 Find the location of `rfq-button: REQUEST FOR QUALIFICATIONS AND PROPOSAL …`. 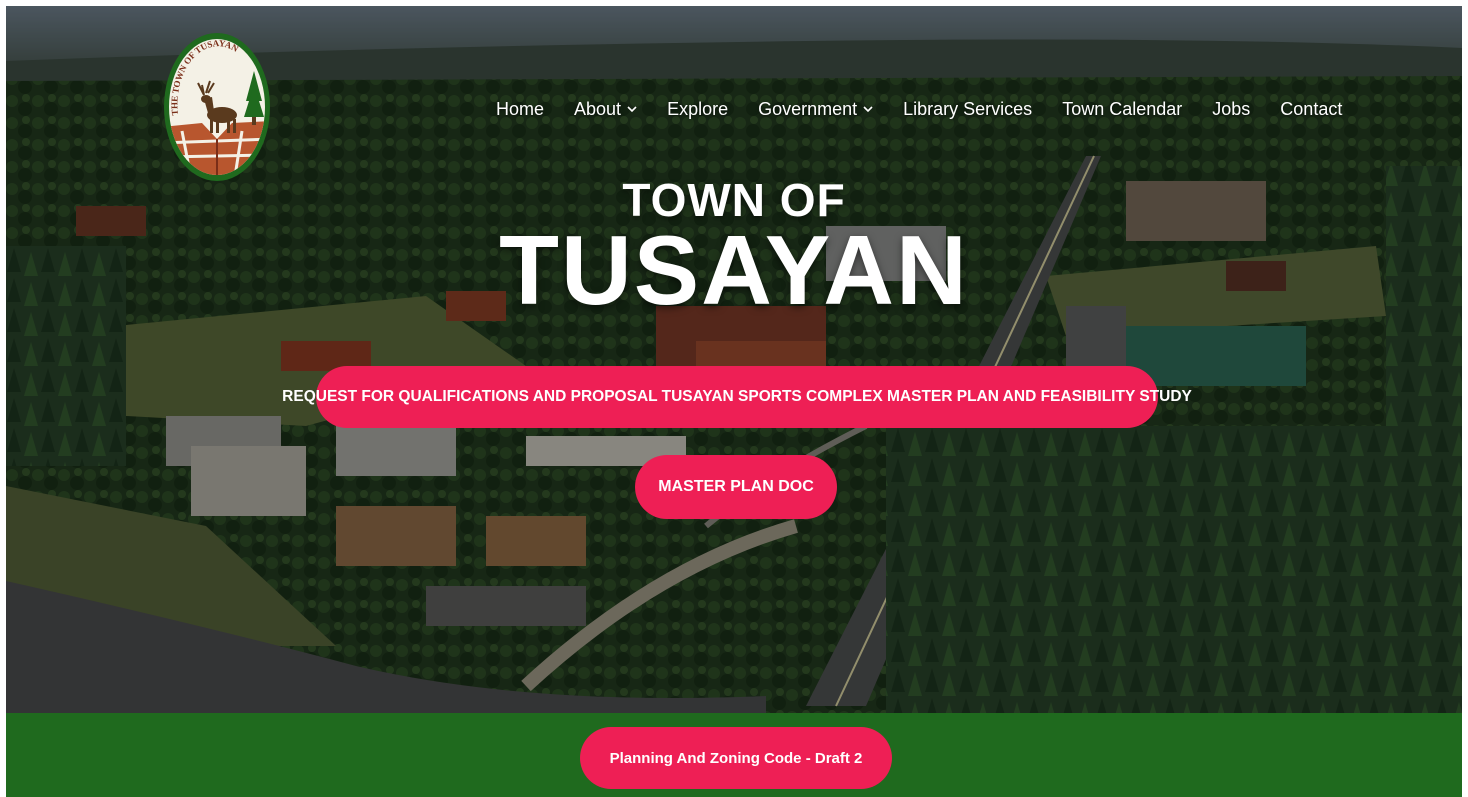

rfq-button: REQUEST FOR QUALIFICATIONS AND PROPOSAL … is located at coordinates (737, 397).